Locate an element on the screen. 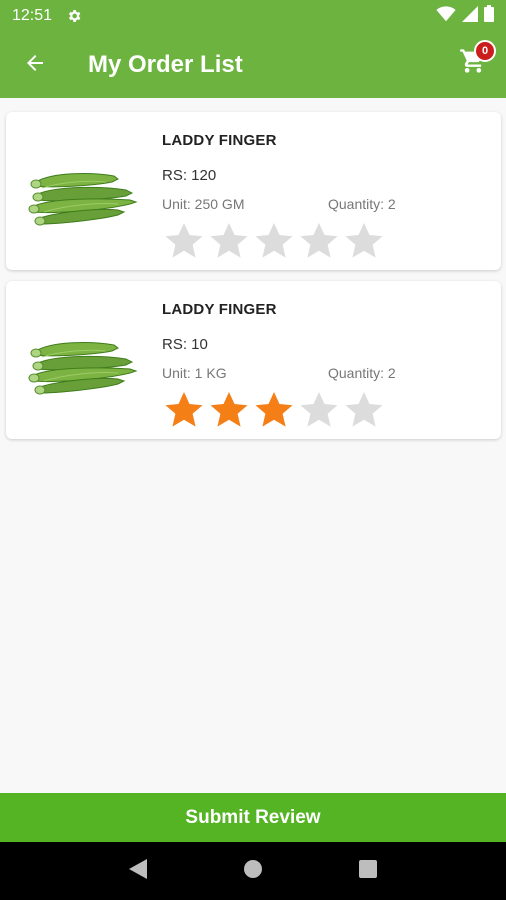  nav-home-button is located at coordinates (253, 871).